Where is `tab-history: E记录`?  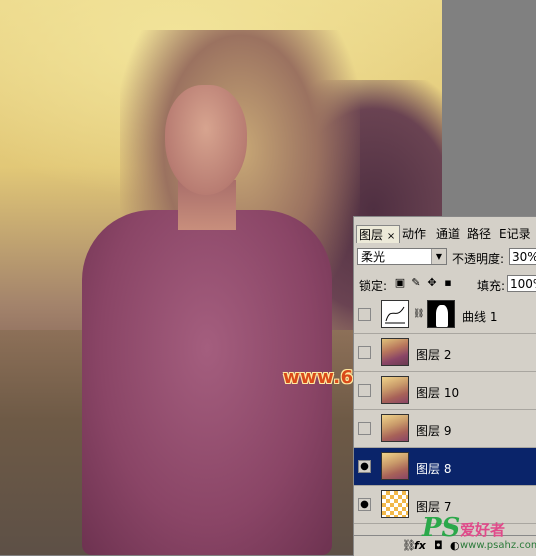
tab-history: E记录 is located at coordinates (515, 234).